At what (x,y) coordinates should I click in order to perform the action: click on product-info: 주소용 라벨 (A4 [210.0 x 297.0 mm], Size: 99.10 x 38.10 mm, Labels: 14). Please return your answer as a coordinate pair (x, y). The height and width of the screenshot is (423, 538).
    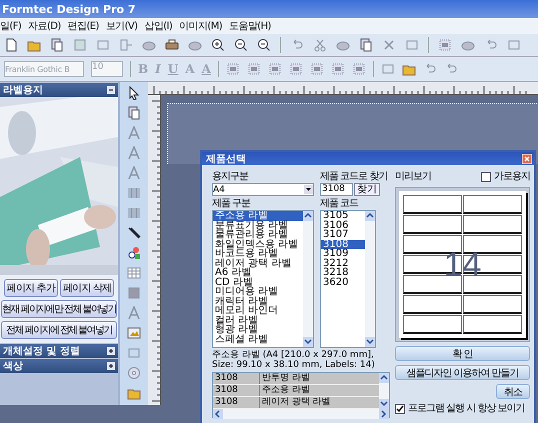
    Looking at the image, I should click on (294, 360).